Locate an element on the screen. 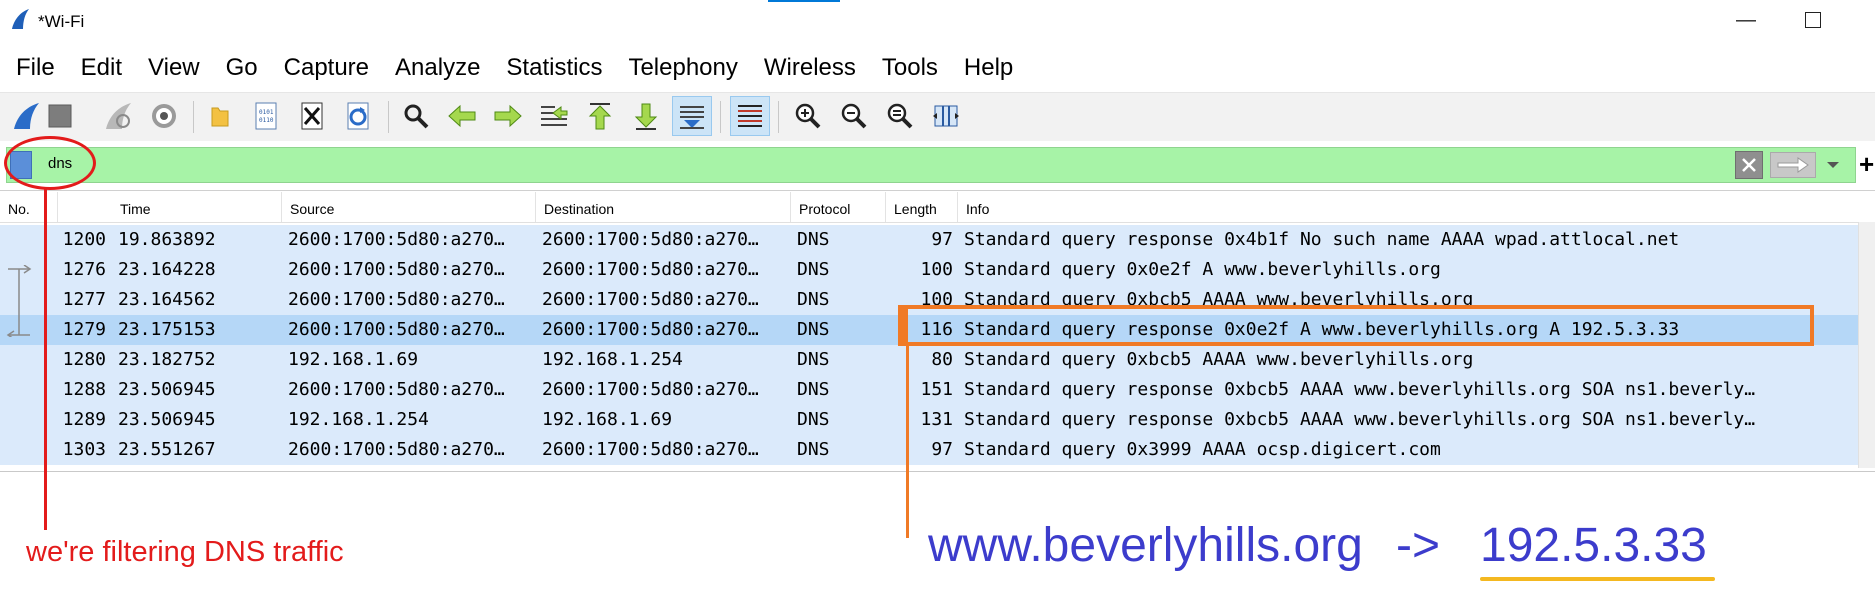  column-header-protocol: Protocol is located at coordinates (838, 207).